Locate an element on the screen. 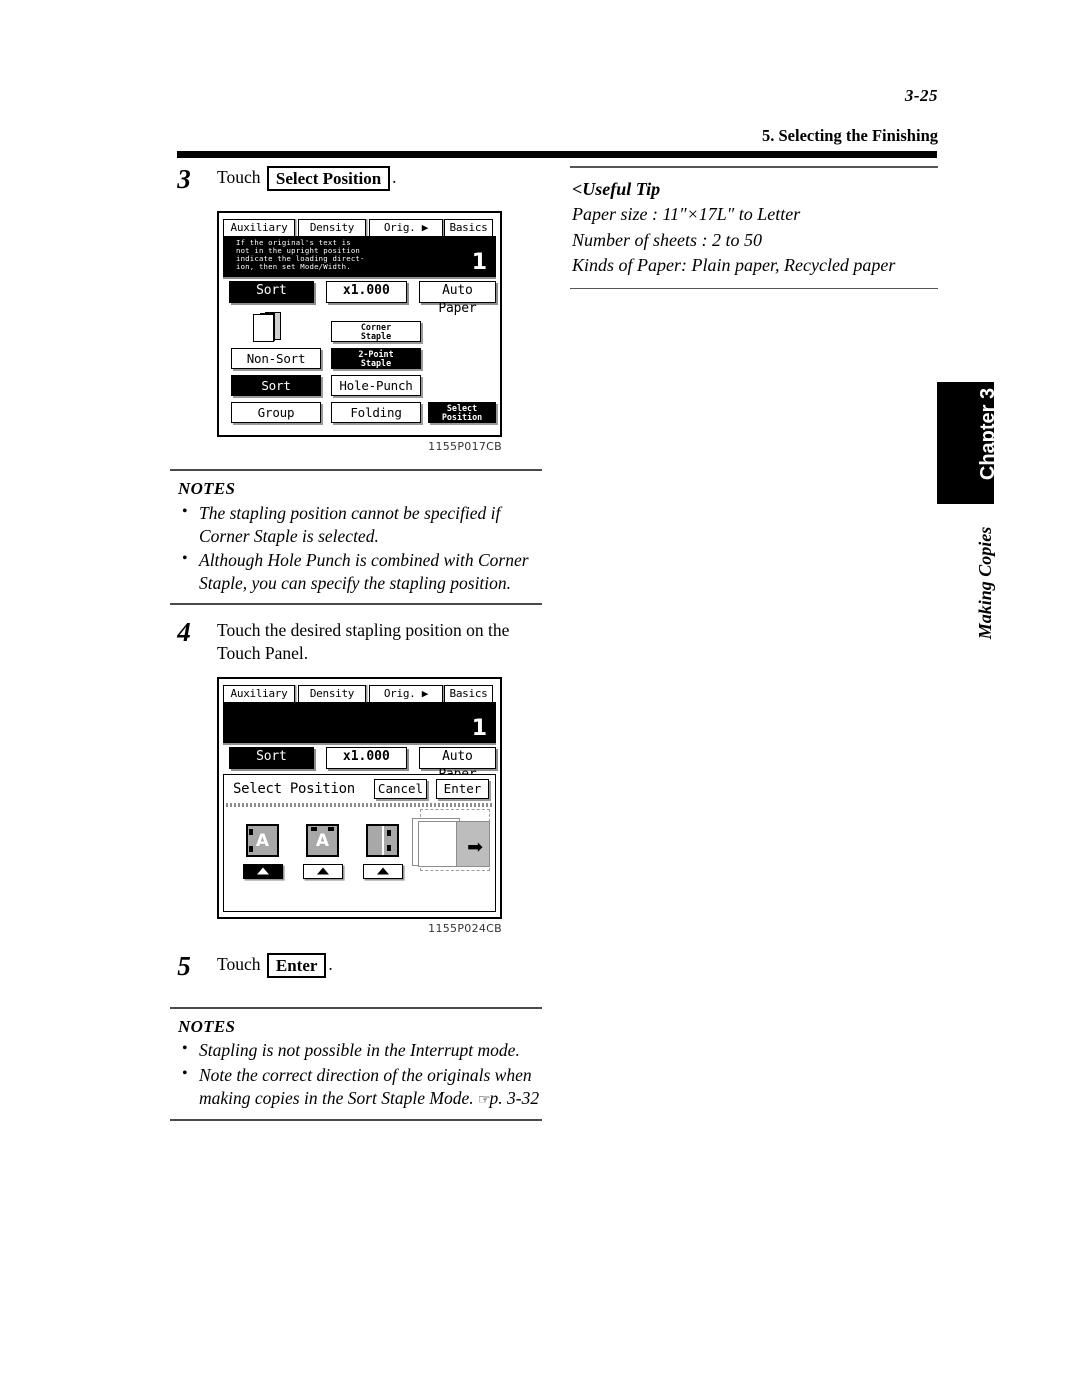 The height and width of the screenshot is (1397, 1080). select-position-dialog-title: Select Position is located at coordinates (294, 789).